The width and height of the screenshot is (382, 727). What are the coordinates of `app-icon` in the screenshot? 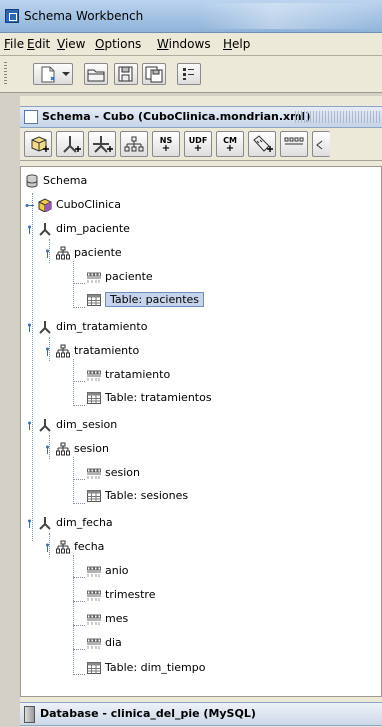 It's located at (12, 16).